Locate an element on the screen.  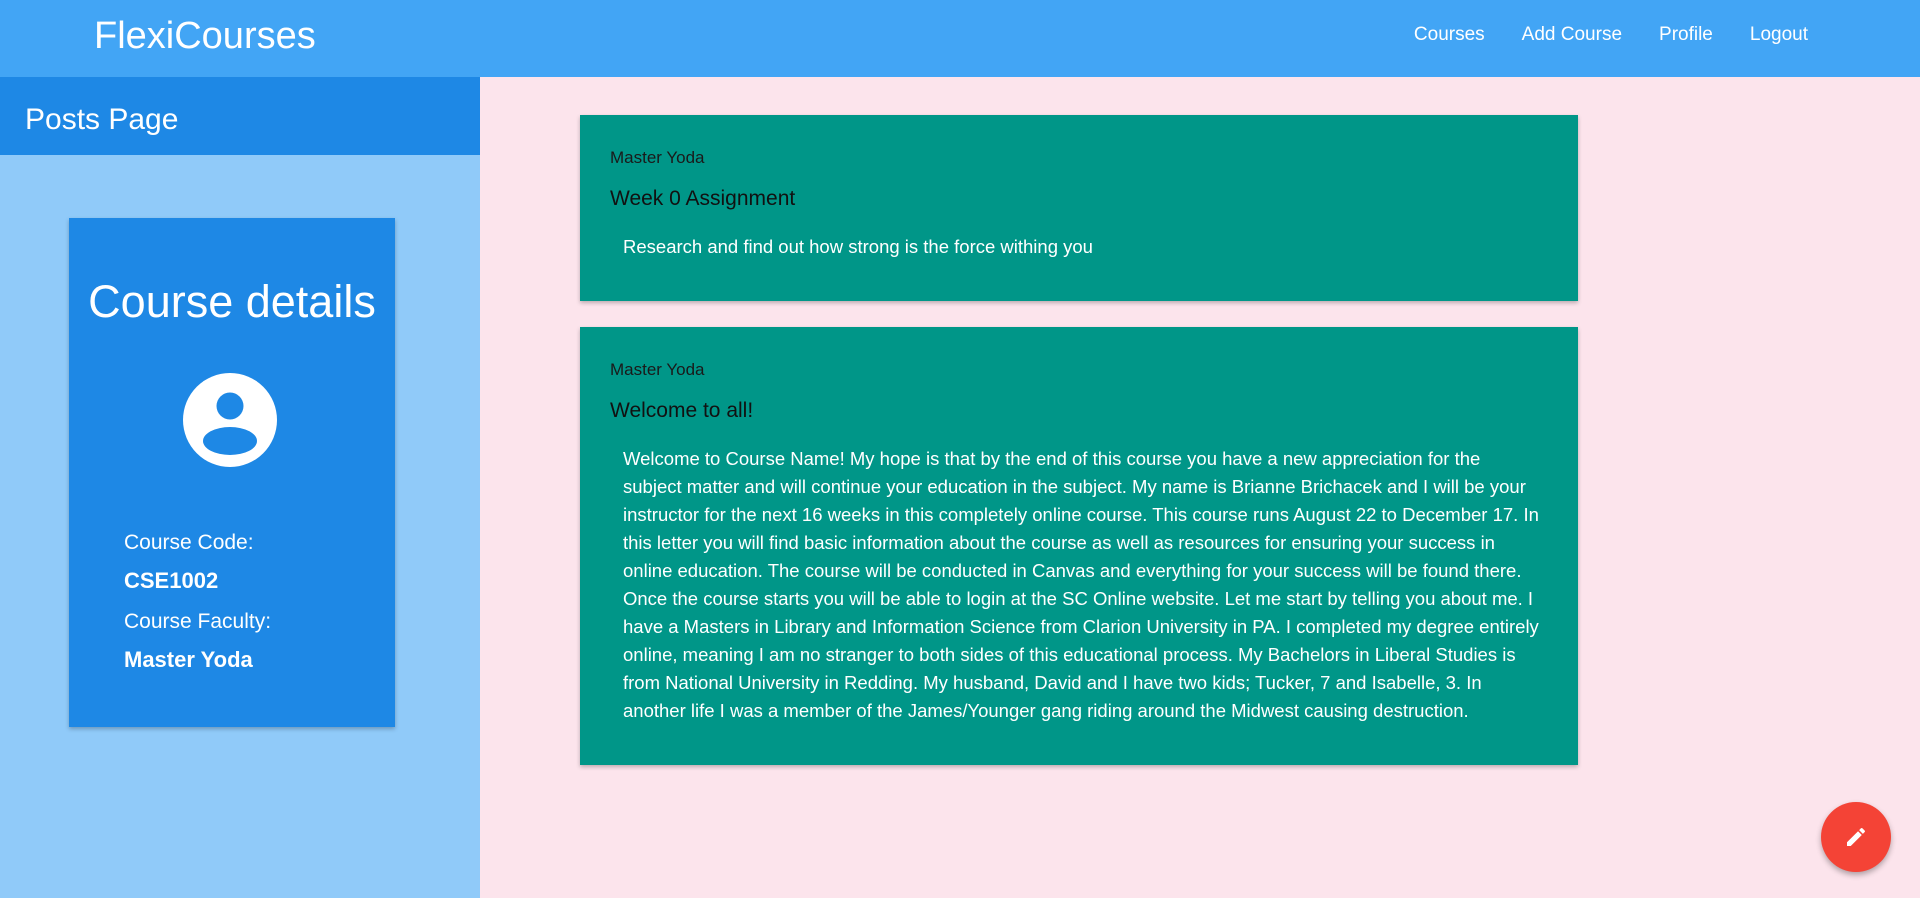
nav-links: Courses Add Course Profile Logout is located at coordinates (1611, 35).